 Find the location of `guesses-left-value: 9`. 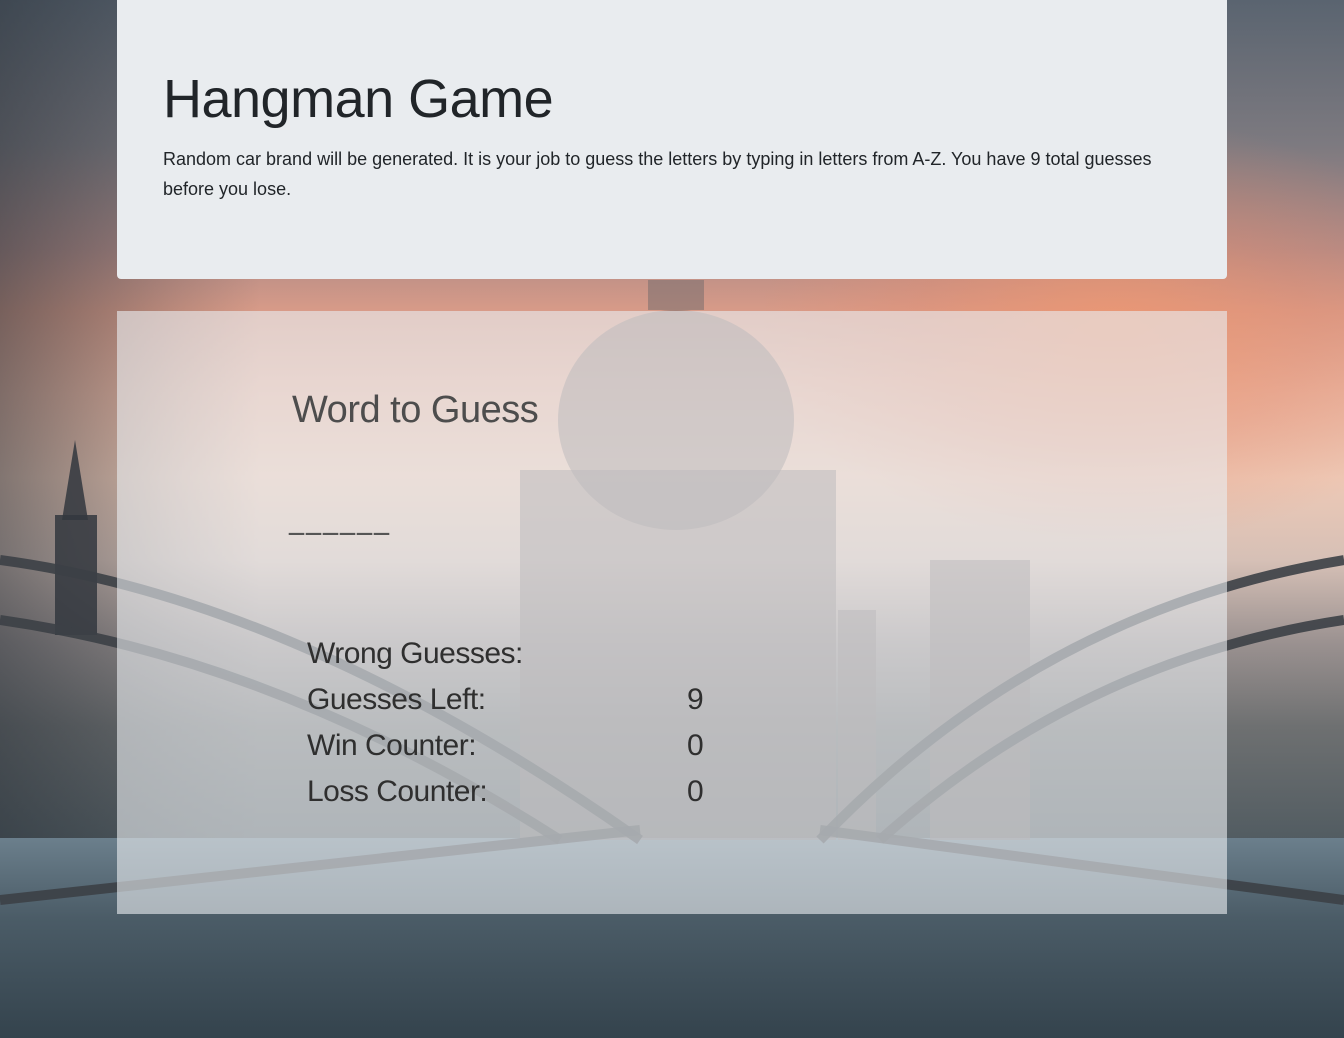

guesses-left-value: 9 is located at coordinates (695, 699).